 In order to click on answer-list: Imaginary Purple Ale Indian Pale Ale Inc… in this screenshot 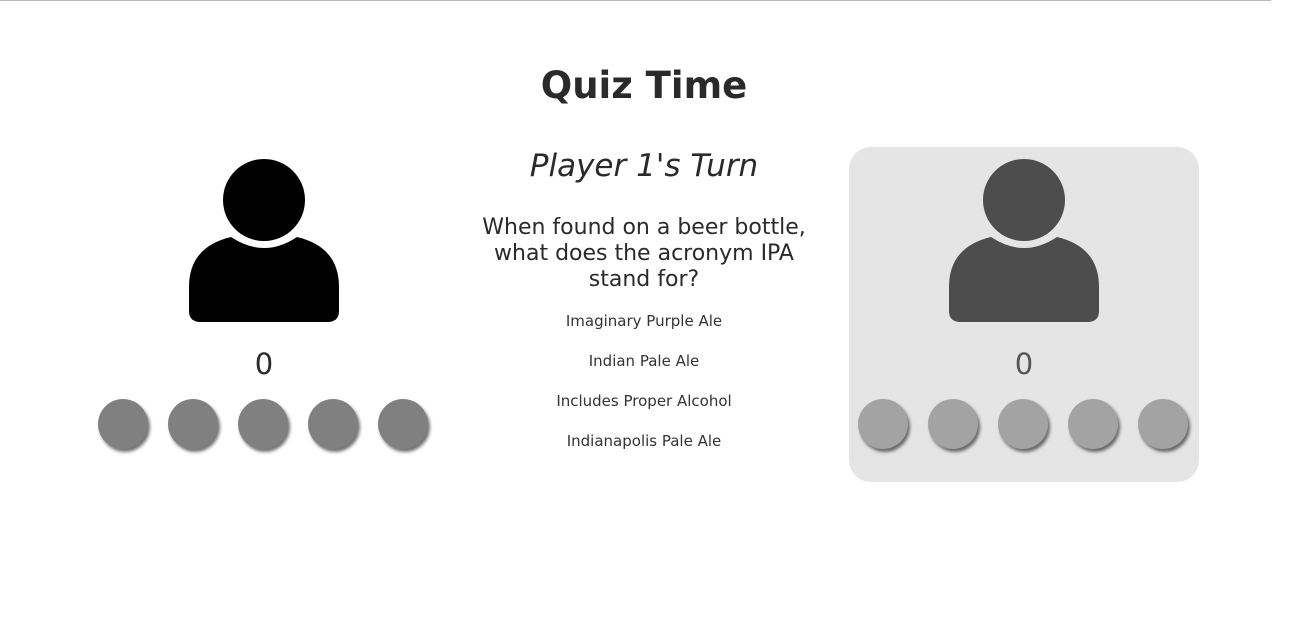, I will do `click(644, 390)`.